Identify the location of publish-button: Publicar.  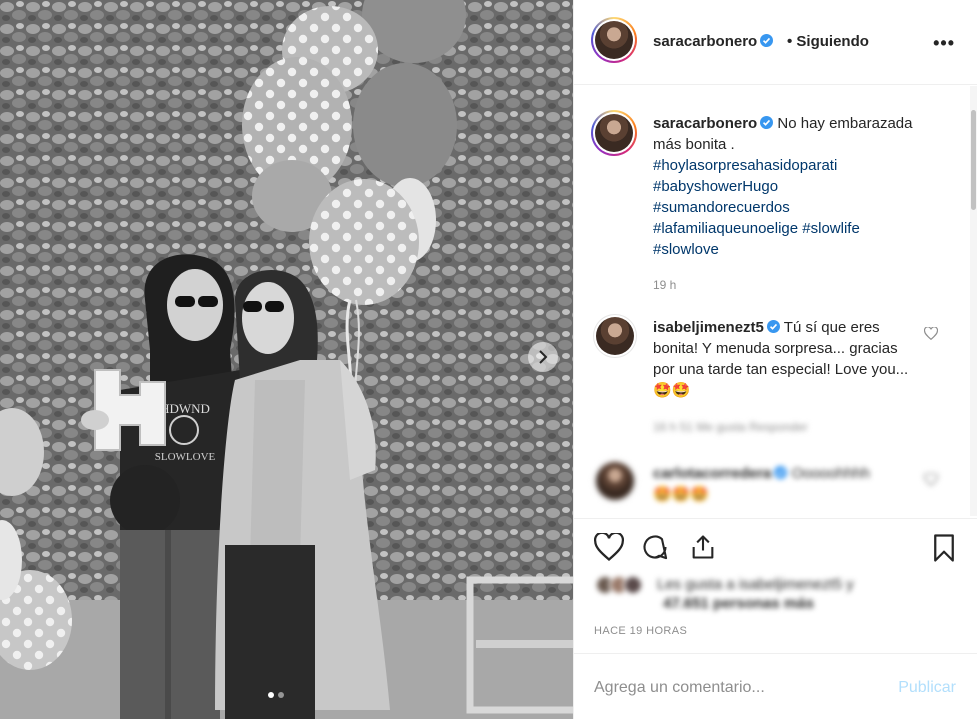
(927, 688).